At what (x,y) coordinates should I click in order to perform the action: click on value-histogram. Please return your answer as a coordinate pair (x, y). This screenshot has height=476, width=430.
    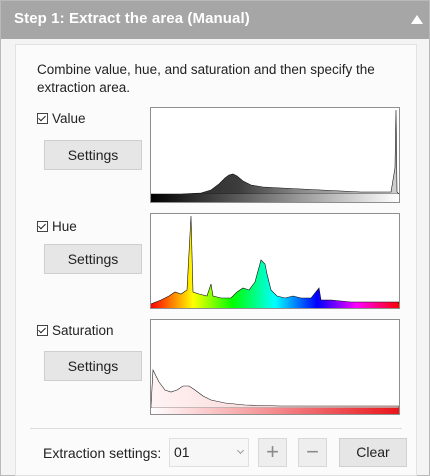
    Looking at the image, I should click on (275, 155).